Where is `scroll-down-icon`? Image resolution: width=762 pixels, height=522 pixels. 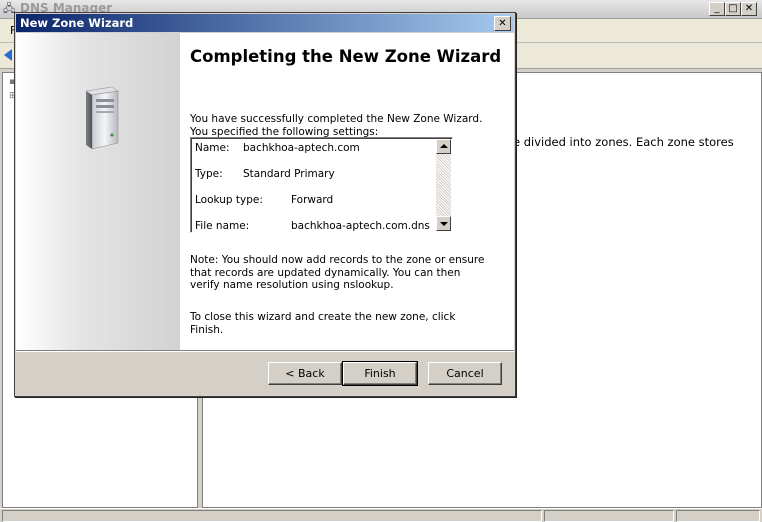 scroll-down-icon is located at coordinates (444, 224).